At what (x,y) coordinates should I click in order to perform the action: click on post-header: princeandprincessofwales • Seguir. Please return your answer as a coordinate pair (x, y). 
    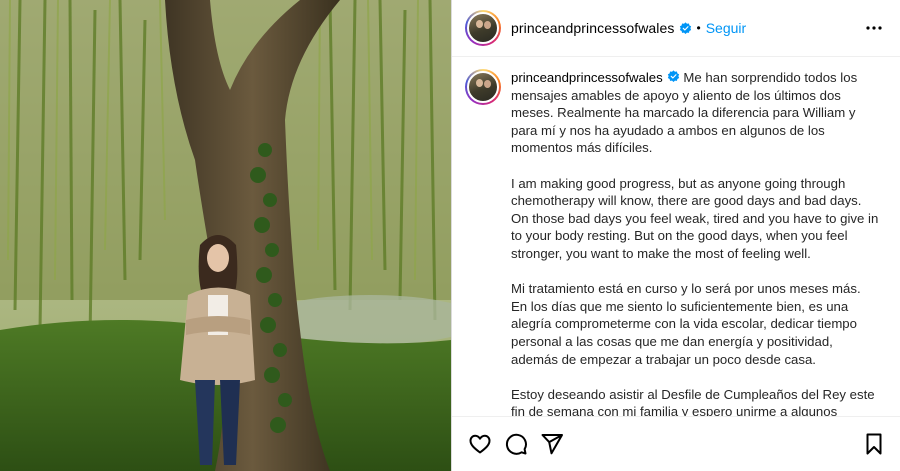
    Looking at the image, I should click on (676, 28).